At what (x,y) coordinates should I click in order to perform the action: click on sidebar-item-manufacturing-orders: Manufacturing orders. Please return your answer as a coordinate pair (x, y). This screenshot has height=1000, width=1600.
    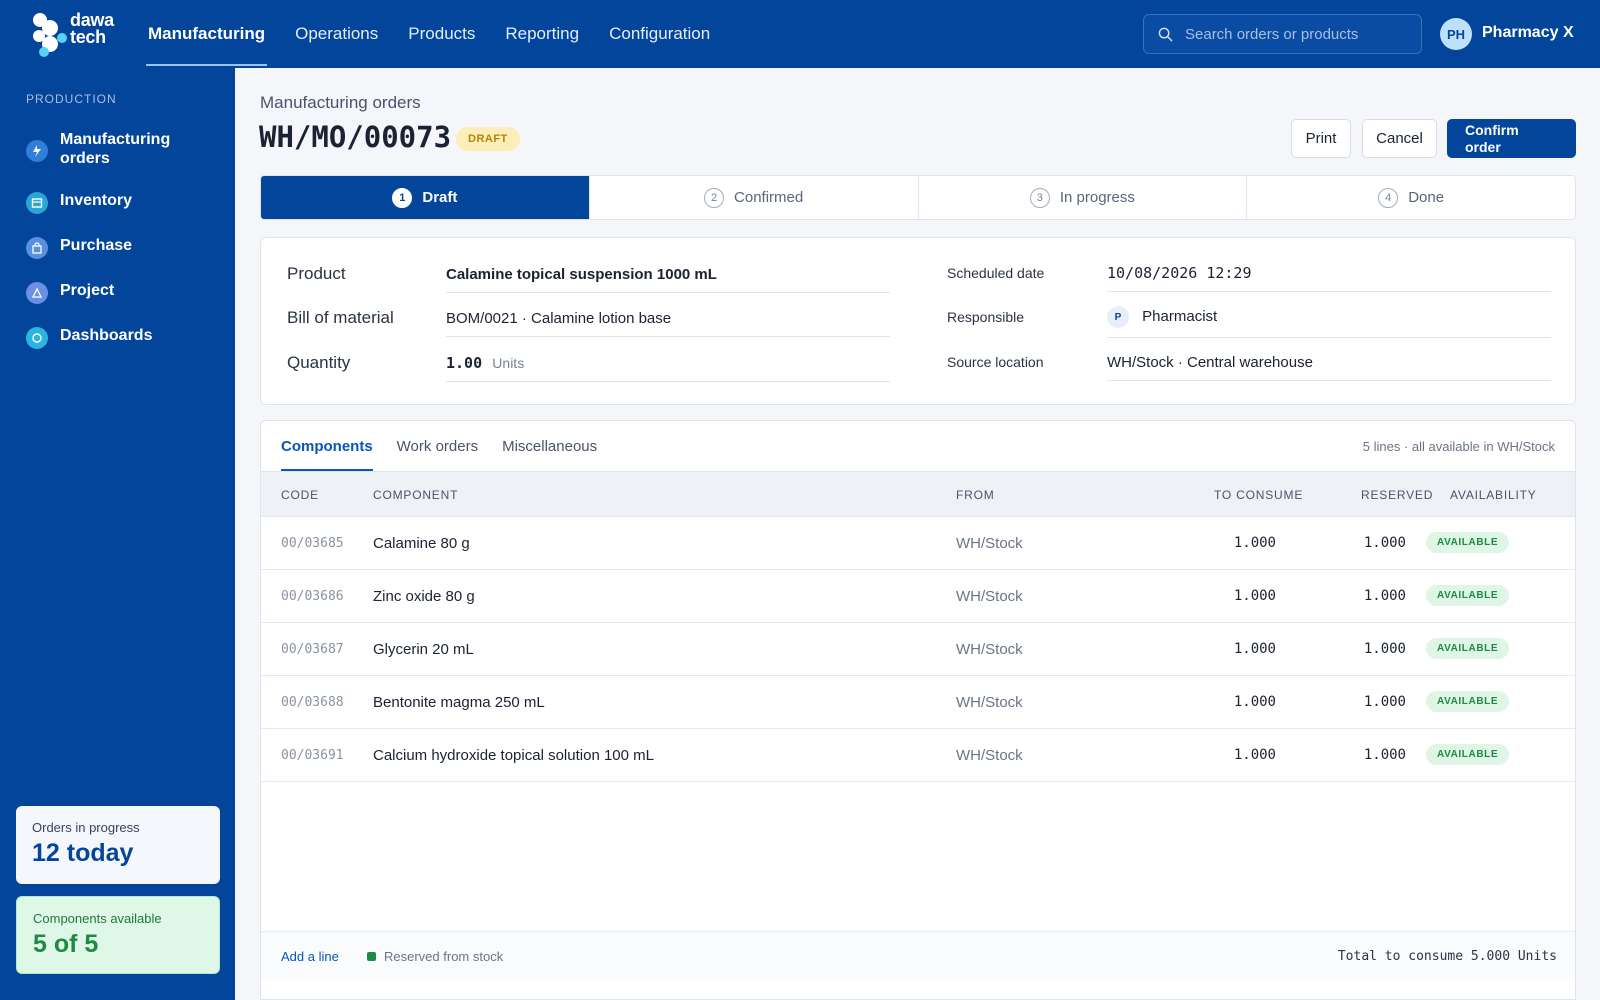
    Looking at the image, I should click on (108, 149).